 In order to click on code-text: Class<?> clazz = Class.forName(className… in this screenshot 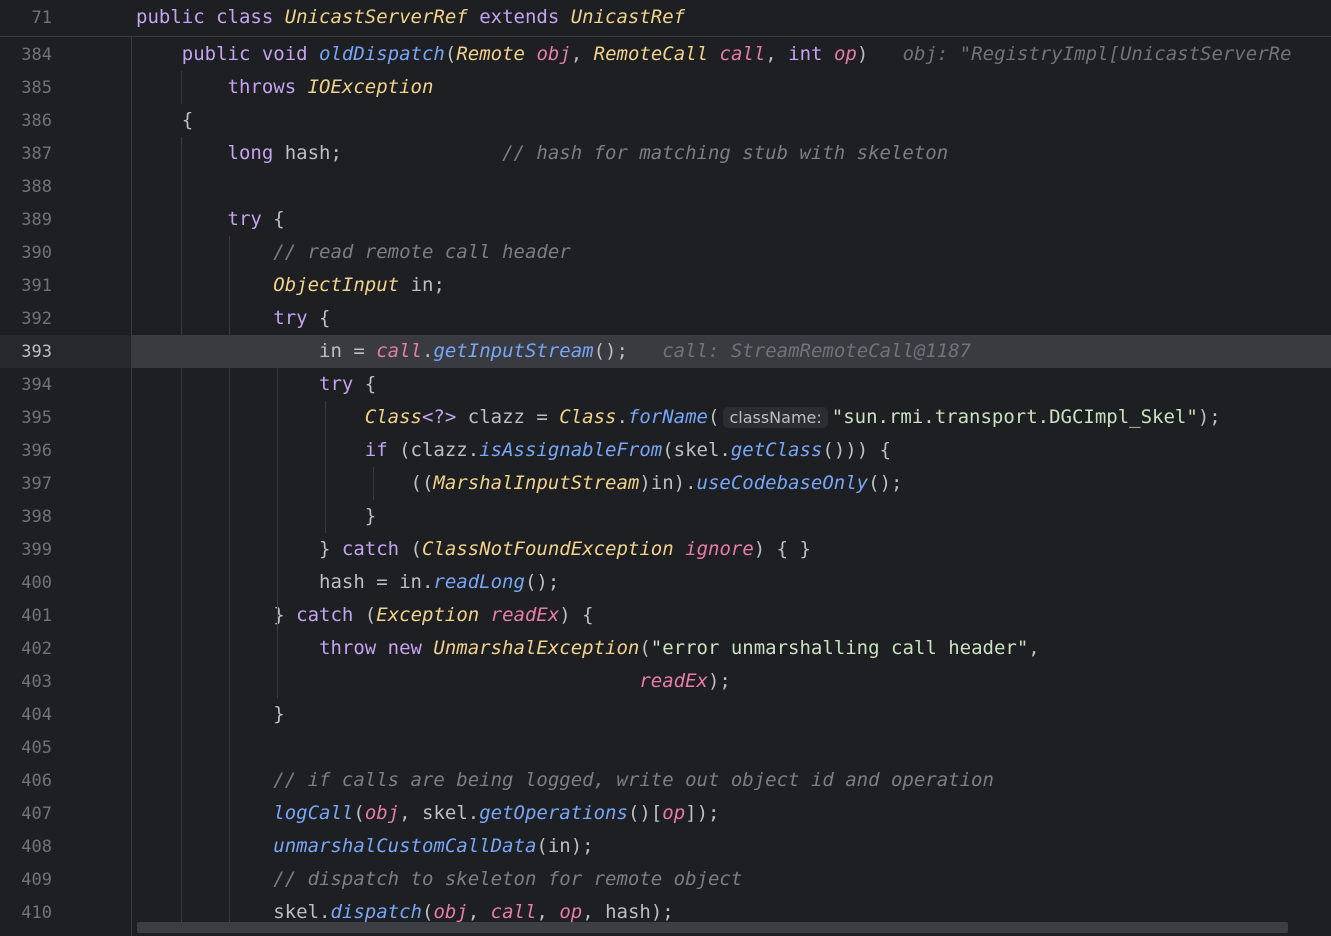, I will do `click(678, 417)`.